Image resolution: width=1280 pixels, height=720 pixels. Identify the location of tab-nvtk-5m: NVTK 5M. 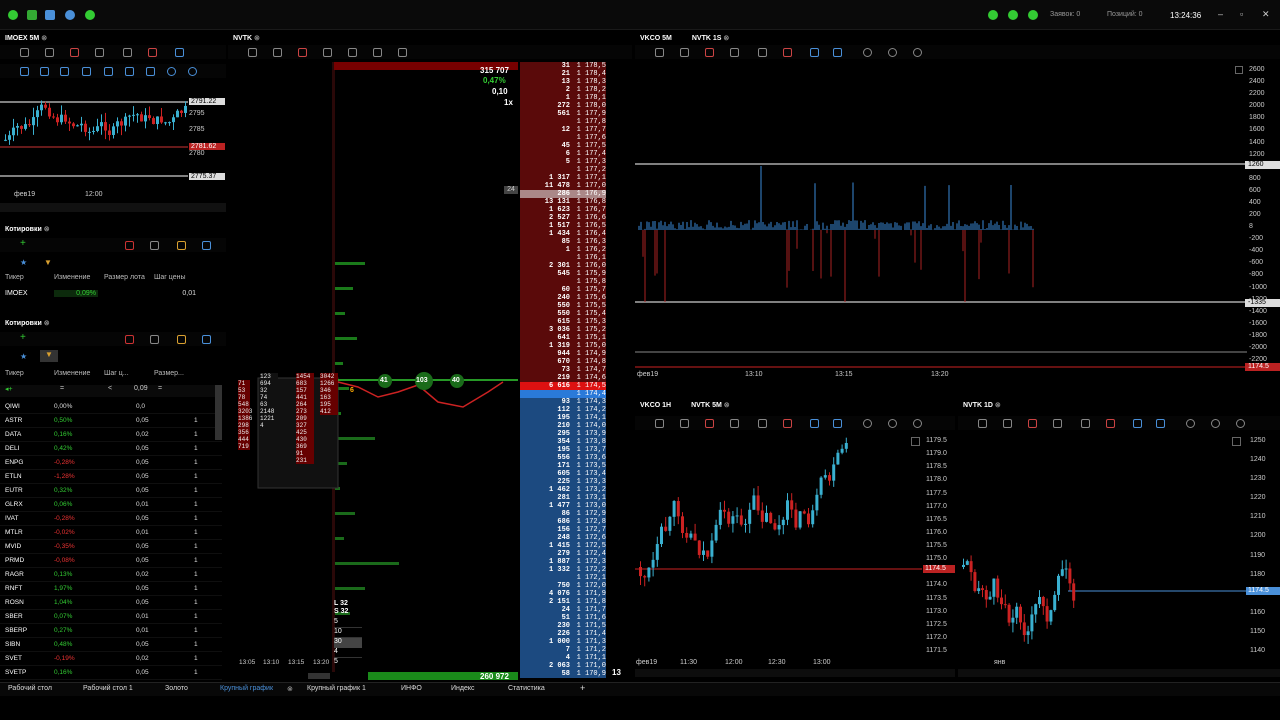
(706, 405).